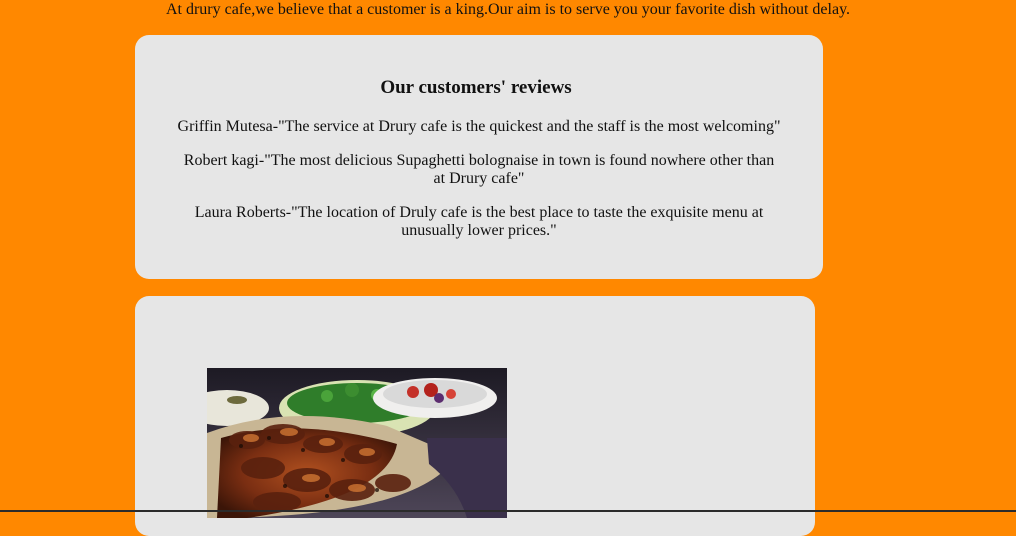 Image resolution: width=1016 pixels, height=536 pixels. Describe the element at coordinates (476, 87) in the screenshot. I see `reviews-title: Our customers' reviews` at that location.